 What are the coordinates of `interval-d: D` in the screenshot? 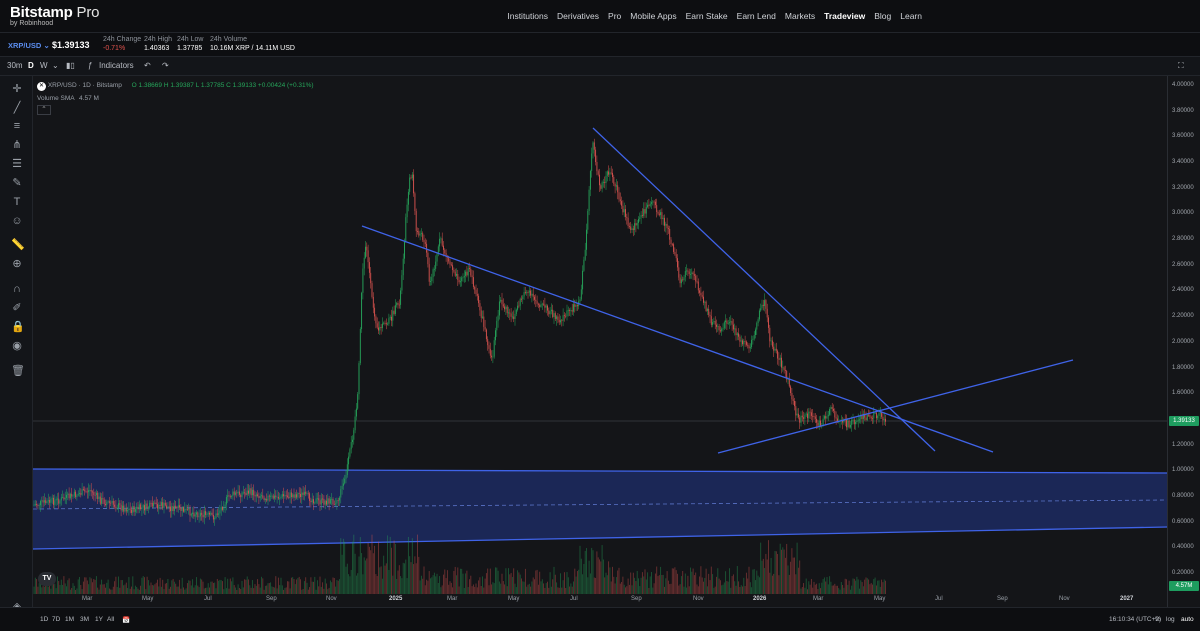 It's located at (31, 65).